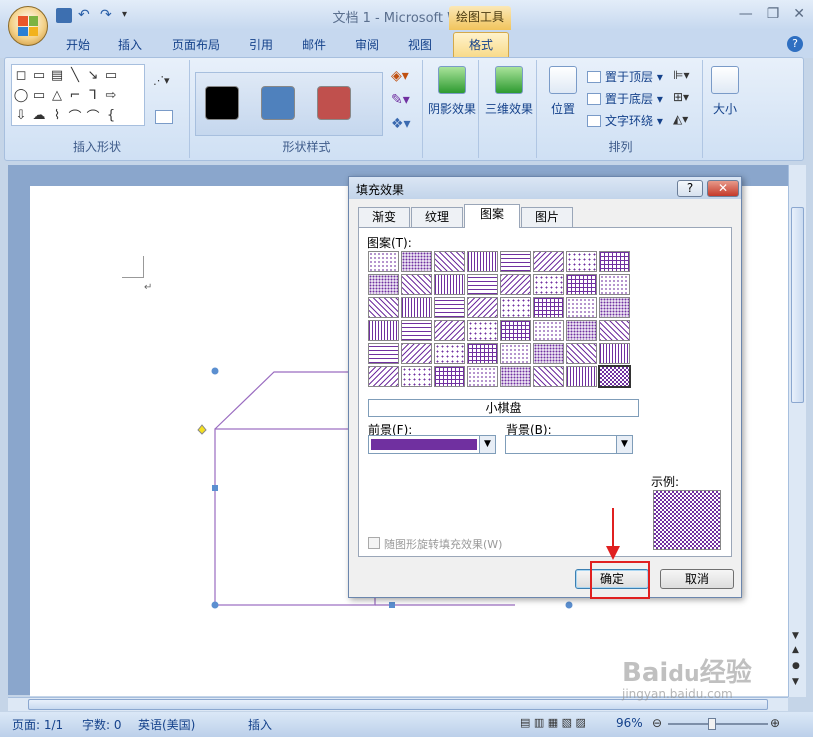  What do you see at coordinates (795, 636) in the screenshot?
I see `scroll-down-icon: ▼` at bounding box center [795, 636].